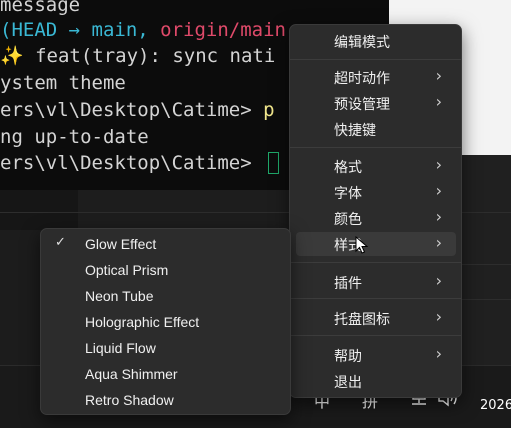  What do you see at coordinates (165, 245) in the screenshot?
I see `submenu-item-glow-effect: ✓ Glow Effect` at bounding box center [165, 245].